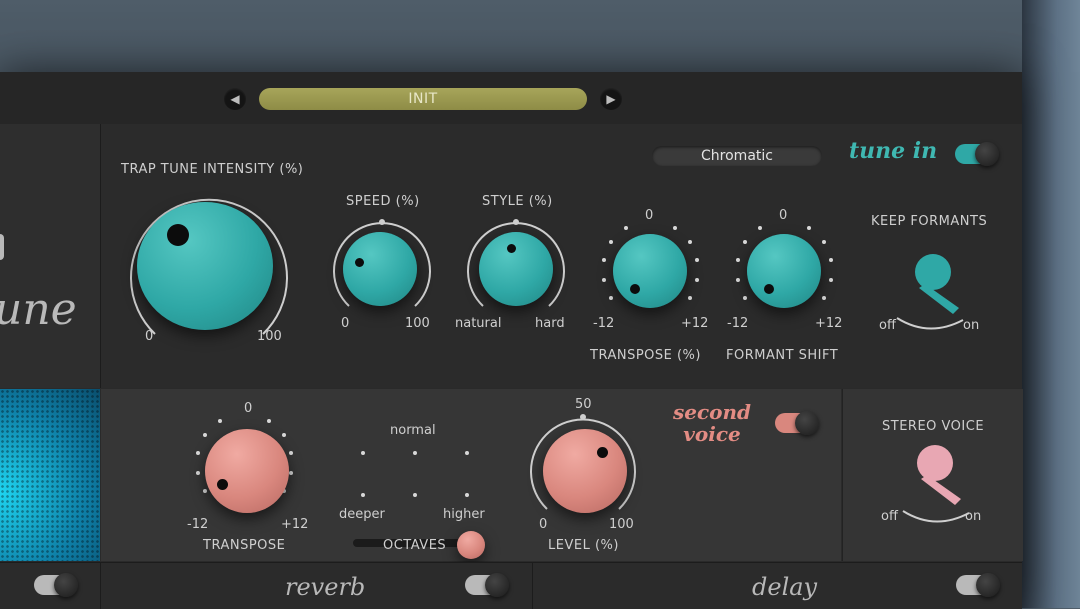  Describe the element at coordinates (517, 201) in the screenshot. I see `style-label: STYLE (%)` at that location.